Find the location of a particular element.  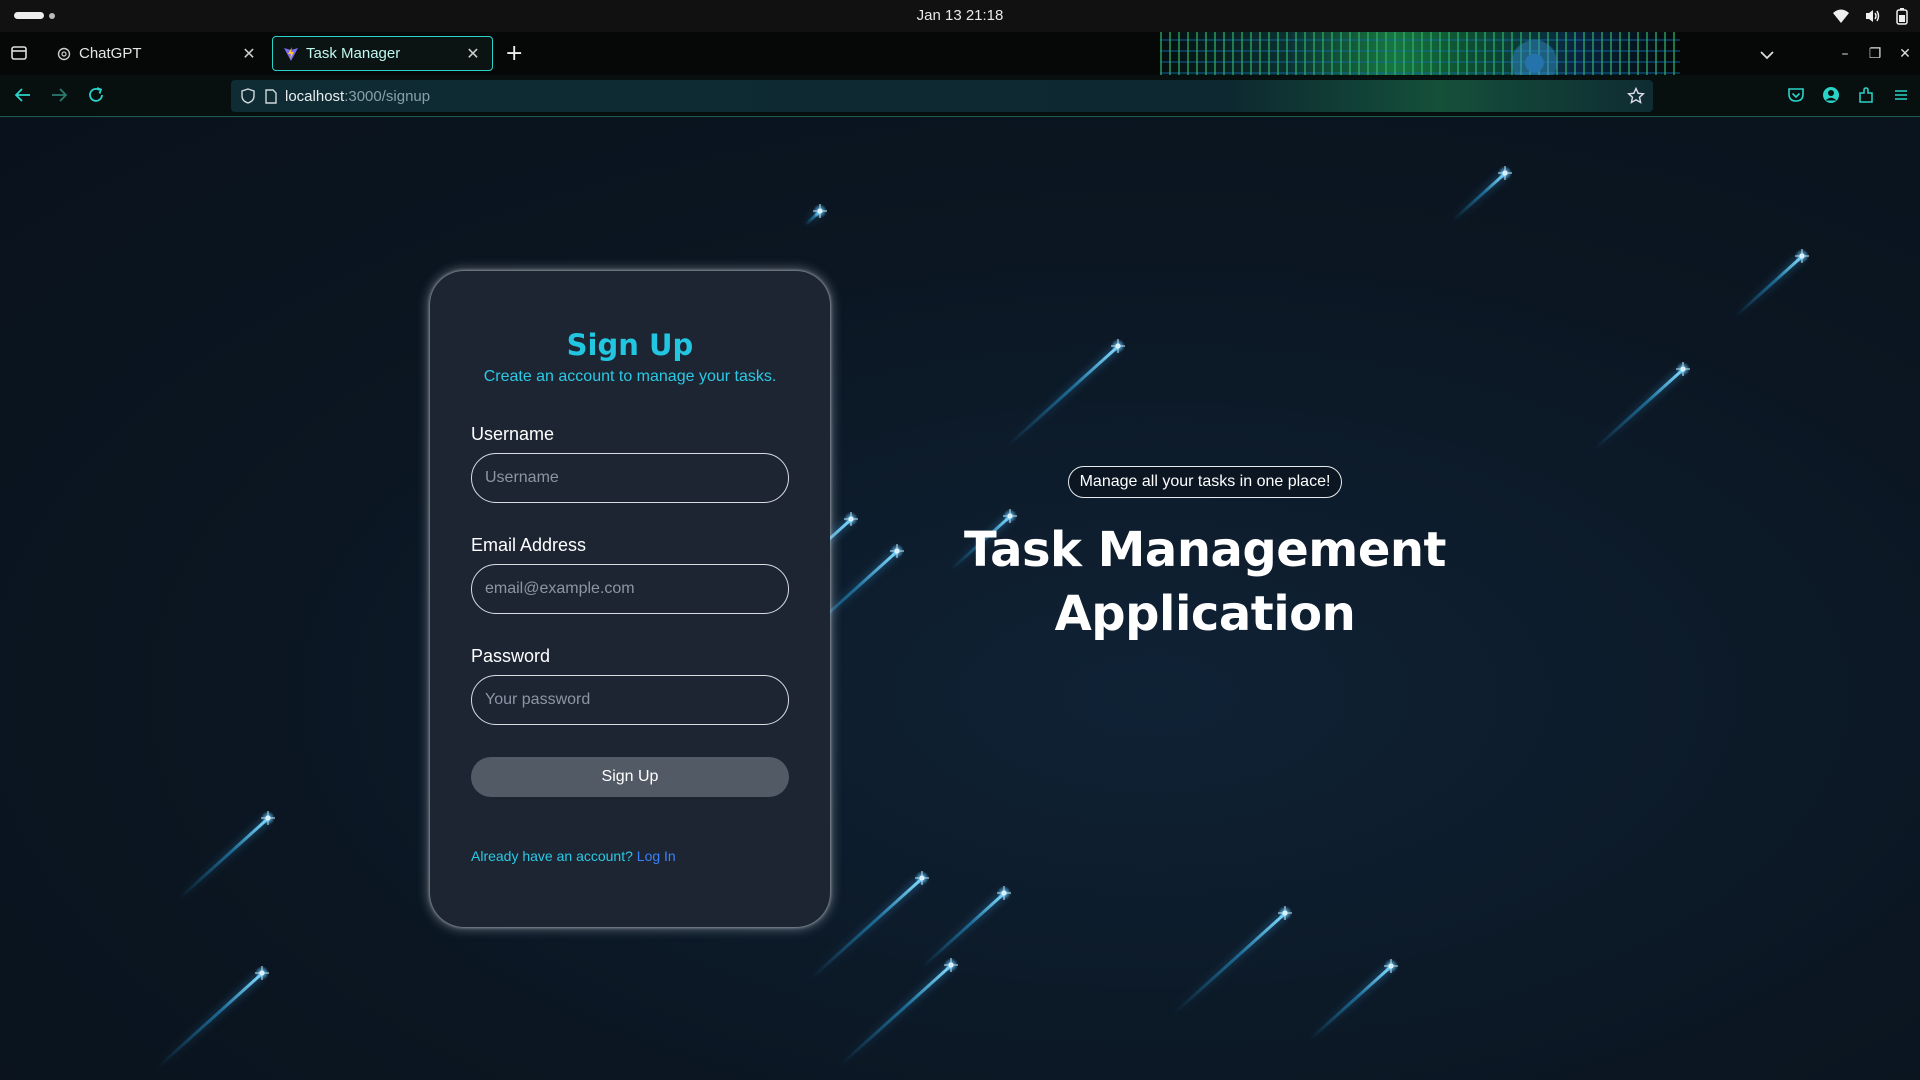

password-label: Password is located at coordinates (511, 656).